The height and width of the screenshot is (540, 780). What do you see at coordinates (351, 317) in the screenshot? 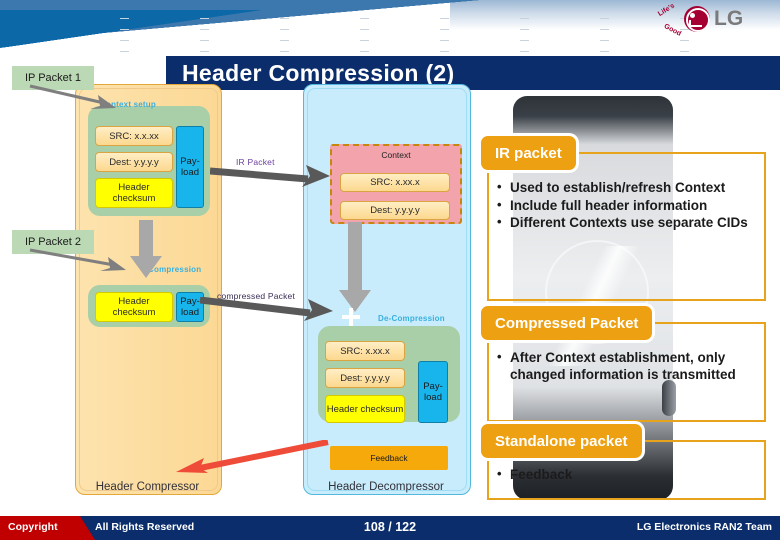
I see `merge-plus-icon` at bounding box center [351, 317].